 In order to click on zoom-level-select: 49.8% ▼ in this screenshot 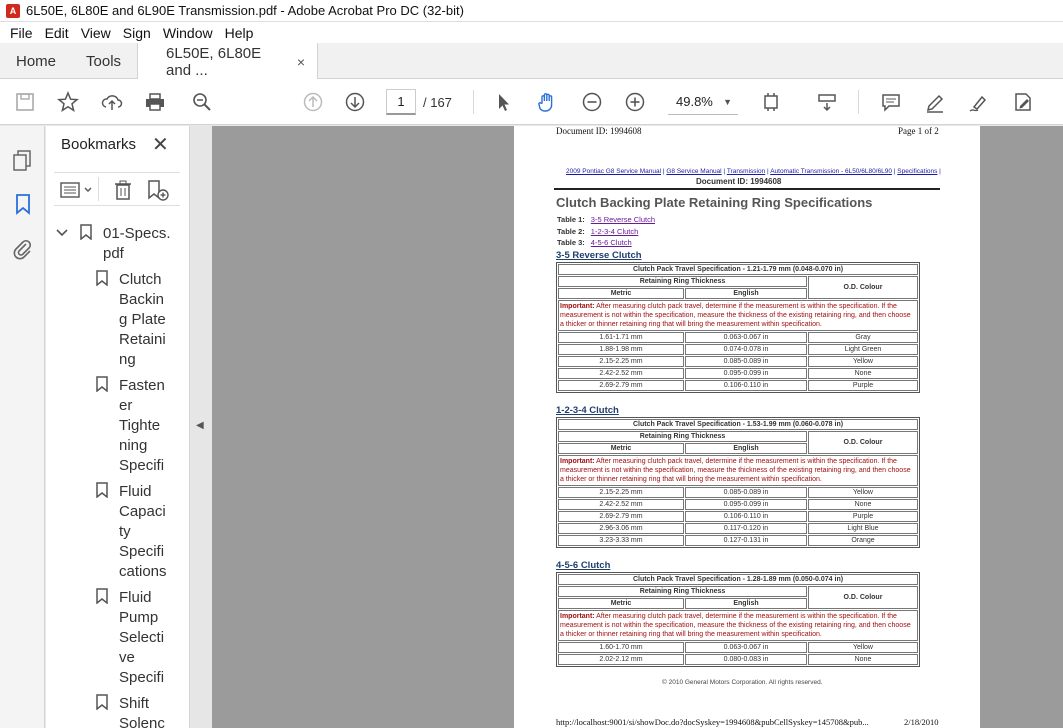, I will do `click(703, 102)`.